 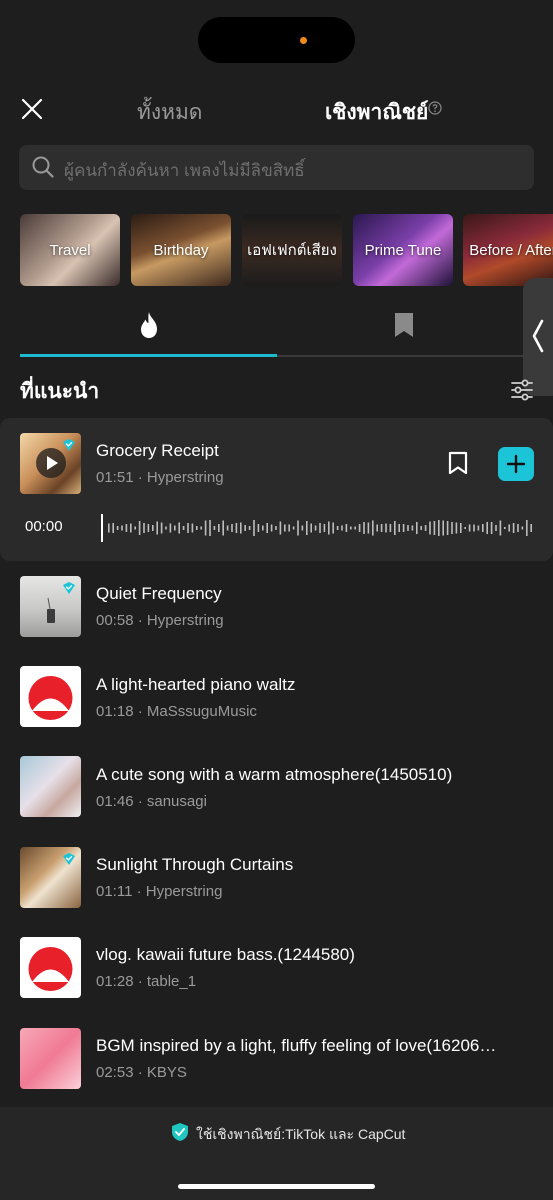 What do you see at coordinates (160, 477) in the screenshot?
I see `track-meta: 01:51 · Hyperstring` at bounding box center [160, 477].